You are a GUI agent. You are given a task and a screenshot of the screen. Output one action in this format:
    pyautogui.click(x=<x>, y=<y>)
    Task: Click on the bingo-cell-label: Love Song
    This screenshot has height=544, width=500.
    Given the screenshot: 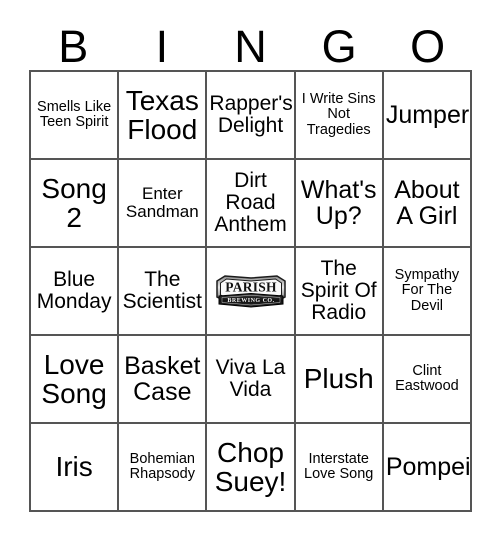 What is the action you would take?
    pyautogui.click(x=74, y=378)
    